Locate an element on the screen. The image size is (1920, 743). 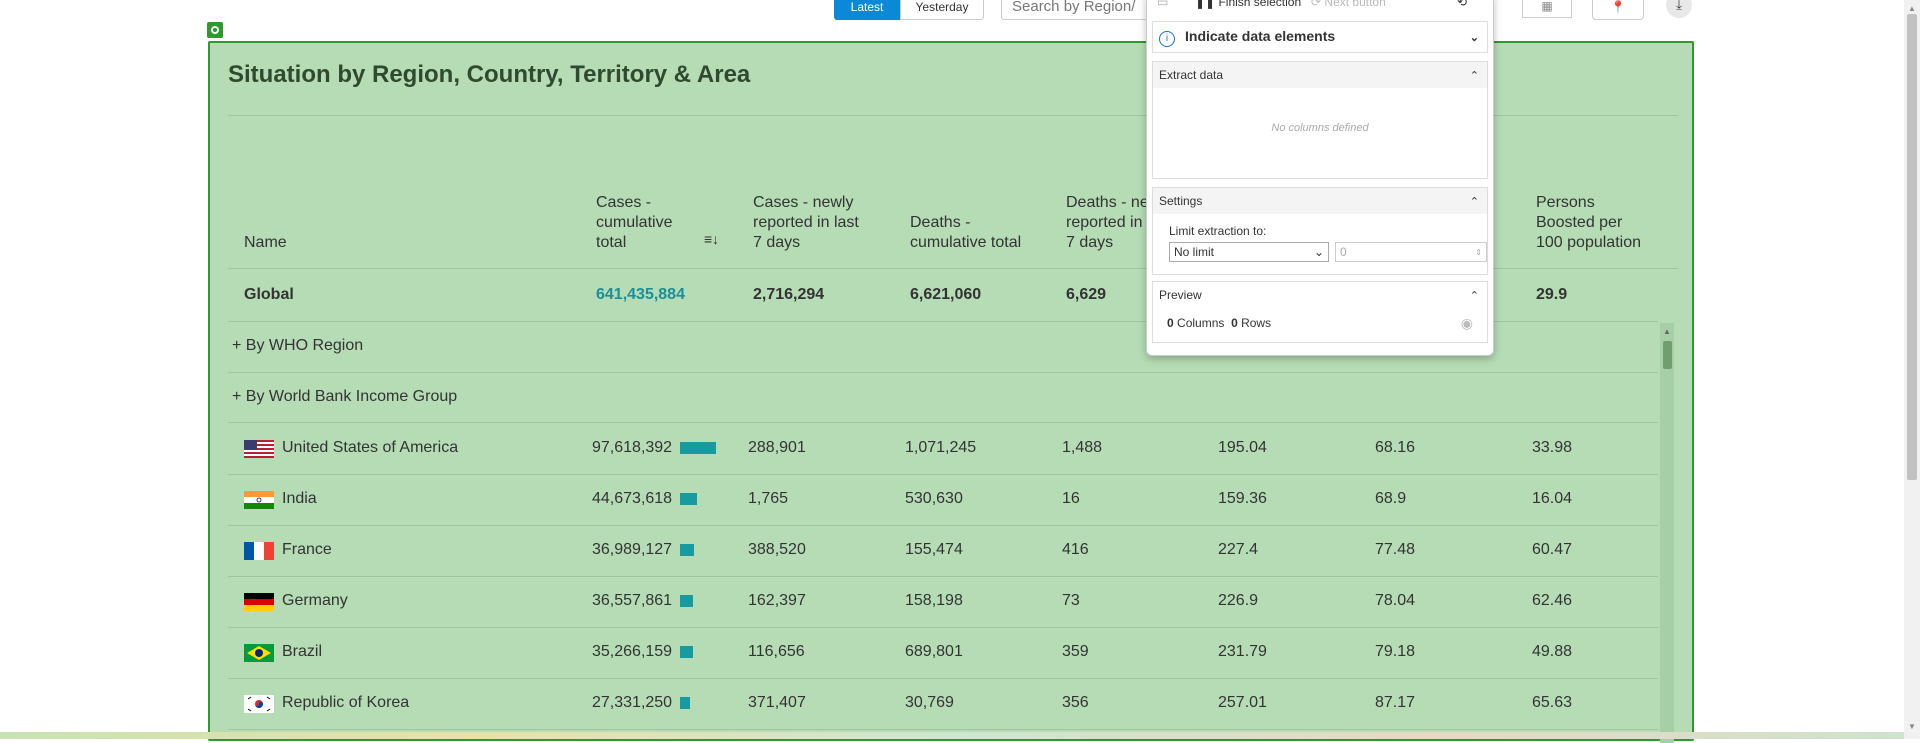
table-scroll-thumb is located at coordinates (1667, 355).